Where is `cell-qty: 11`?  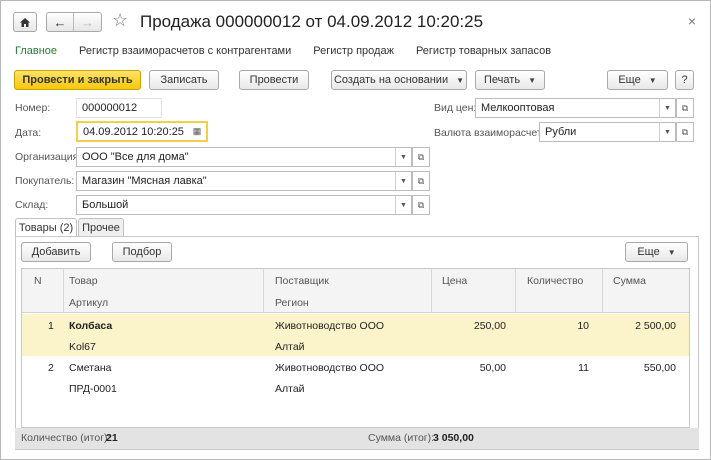 cell-qty: 11 is located at coordinates (583, 368).